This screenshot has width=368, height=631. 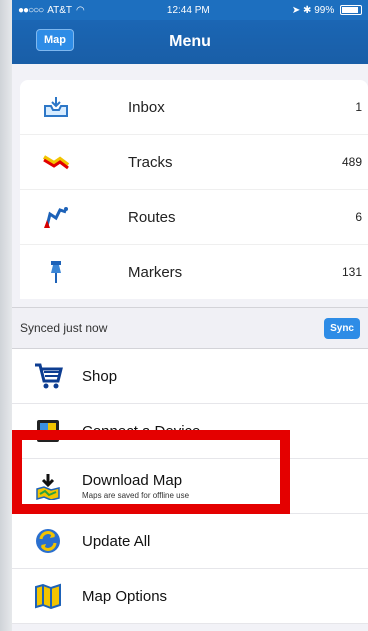 What do you see at coordinates (150, 162) in the screenshot?
I see `library-item-label: Tracks` at bounding box center [150, 162].